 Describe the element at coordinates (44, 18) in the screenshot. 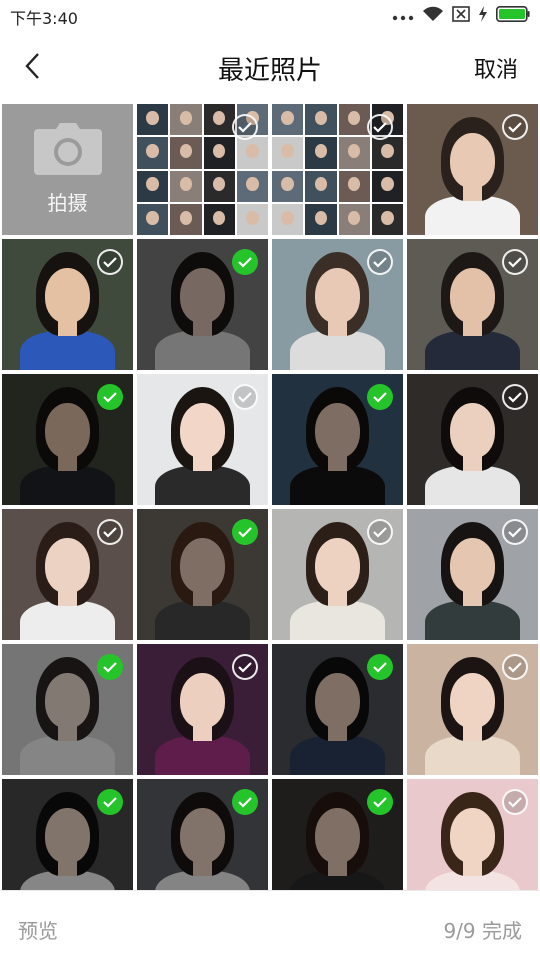

I see `status-time: 下午3:40` at that location.